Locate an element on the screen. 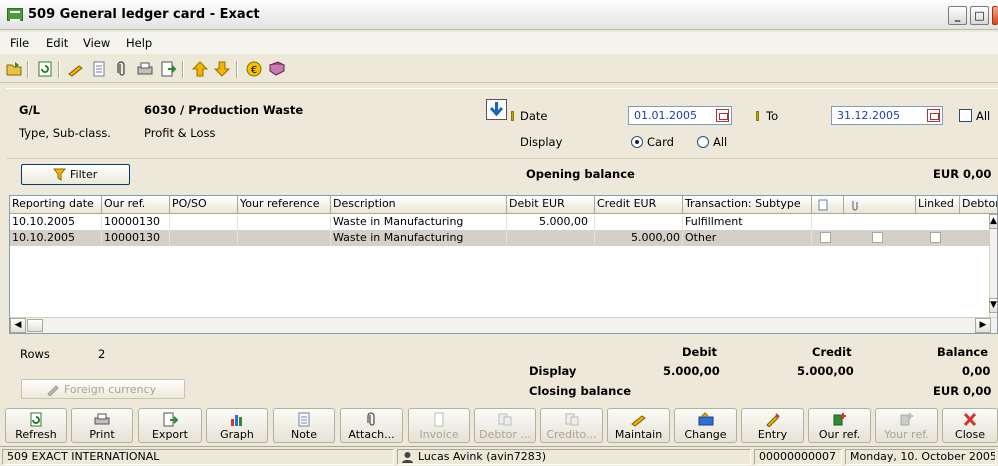 The height and width of the screenshot is (466, 998). note-button: Note is located at coordinates (304, 425).